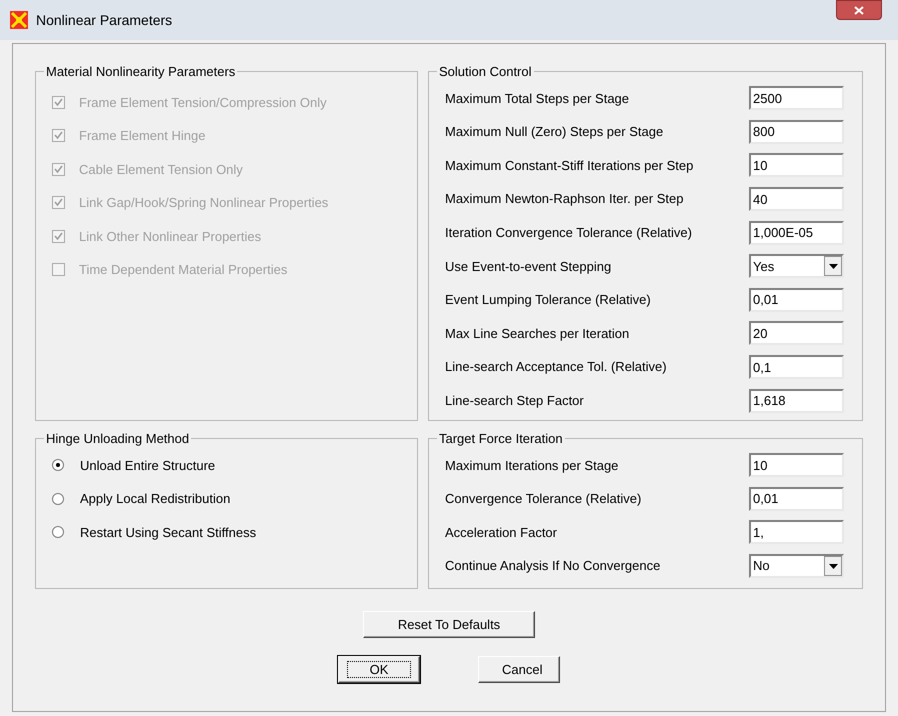 Image resolution: width=898 pixels, height=716 pixels. I want to click on field-label: Maximum Total Steps per Stage, so click(537, 99).